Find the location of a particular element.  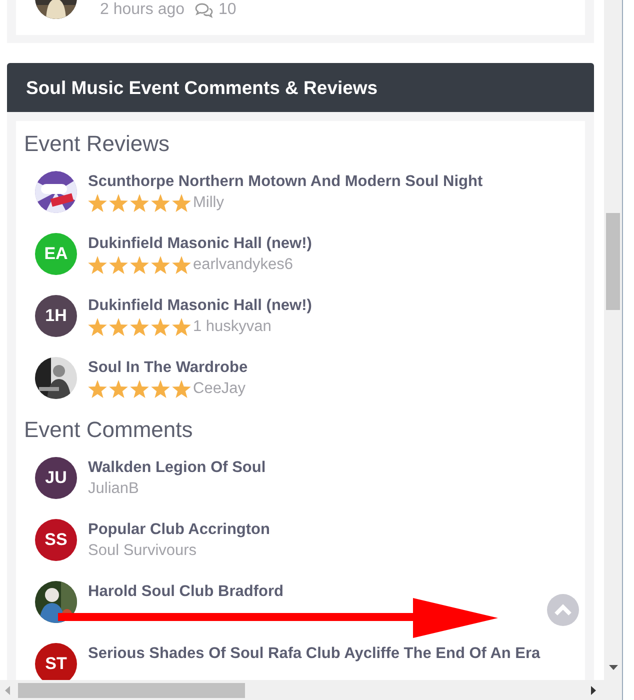

author-name: earlvandykes6 is located at coordinates (243, 265).